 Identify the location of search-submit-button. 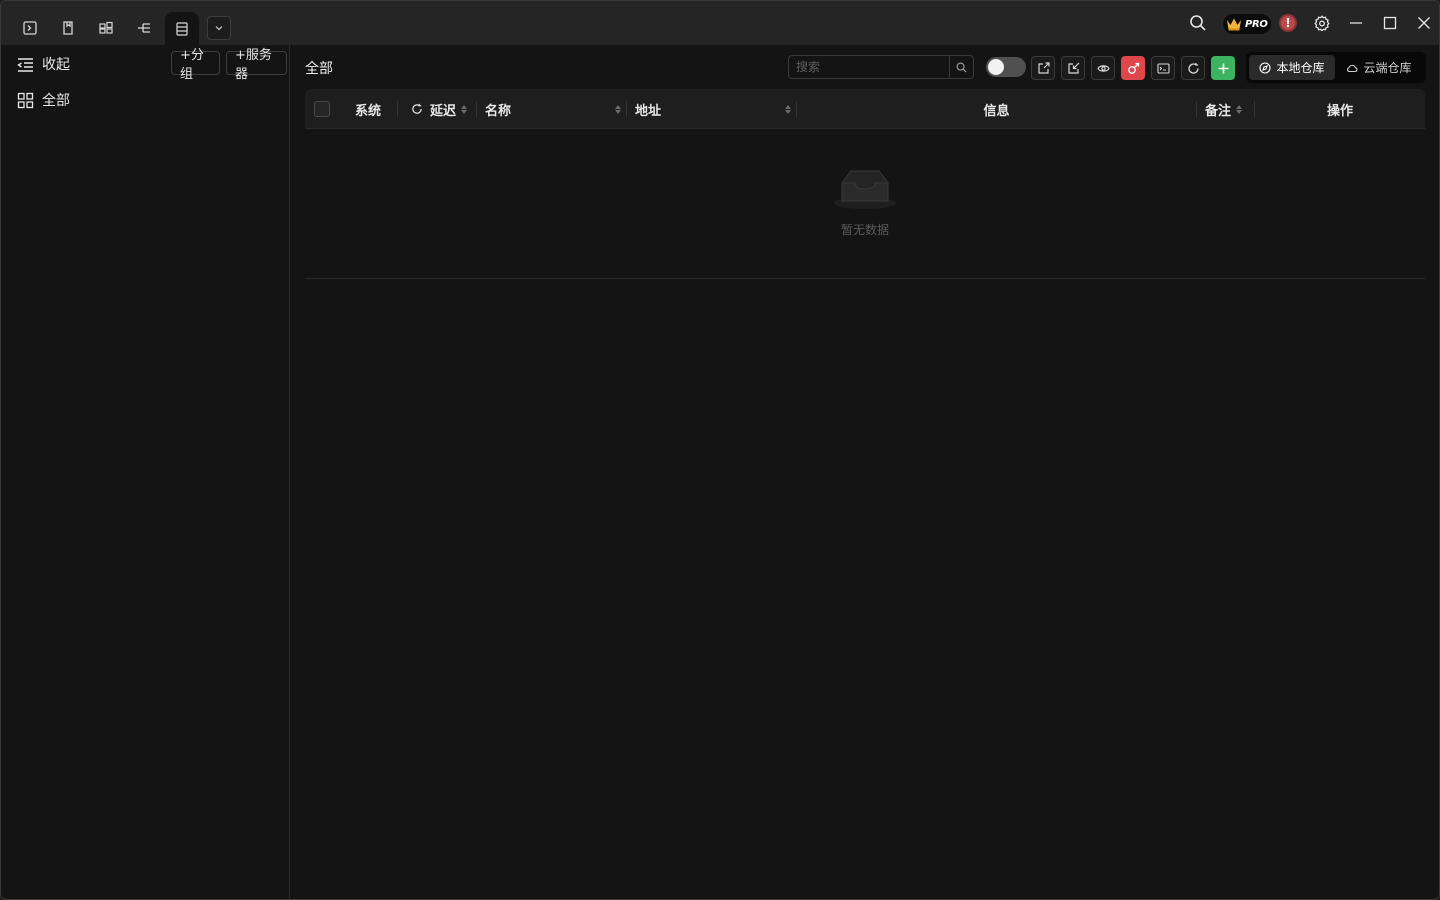
(961, 67).